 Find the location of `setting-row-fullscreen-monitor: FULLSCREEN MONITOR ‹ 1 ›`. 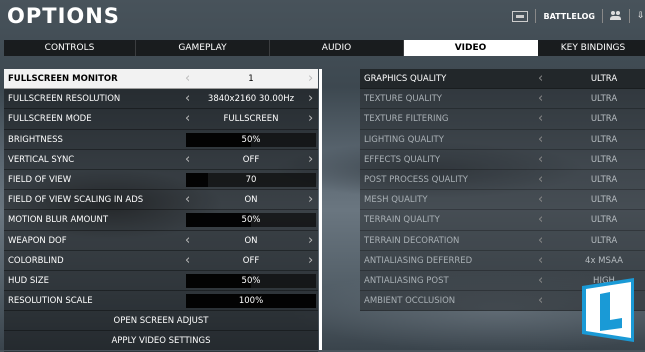

setting-row-fullscreen-monitor: FULLSCREEN MONITOR ‹ 1 › is located at coordinates (161, 79).